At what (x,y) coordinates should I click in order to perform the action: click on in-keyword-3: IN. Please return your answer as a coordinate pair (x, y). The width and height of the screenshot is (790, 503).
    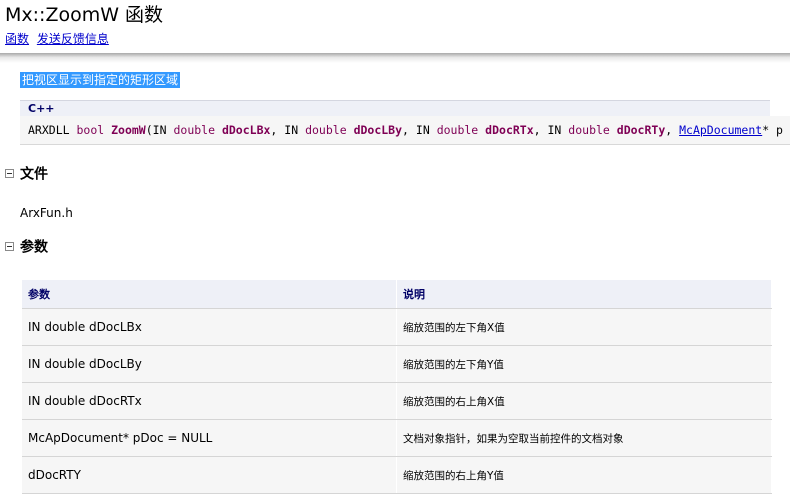
    Looking at the image, I should click on (422, 130).